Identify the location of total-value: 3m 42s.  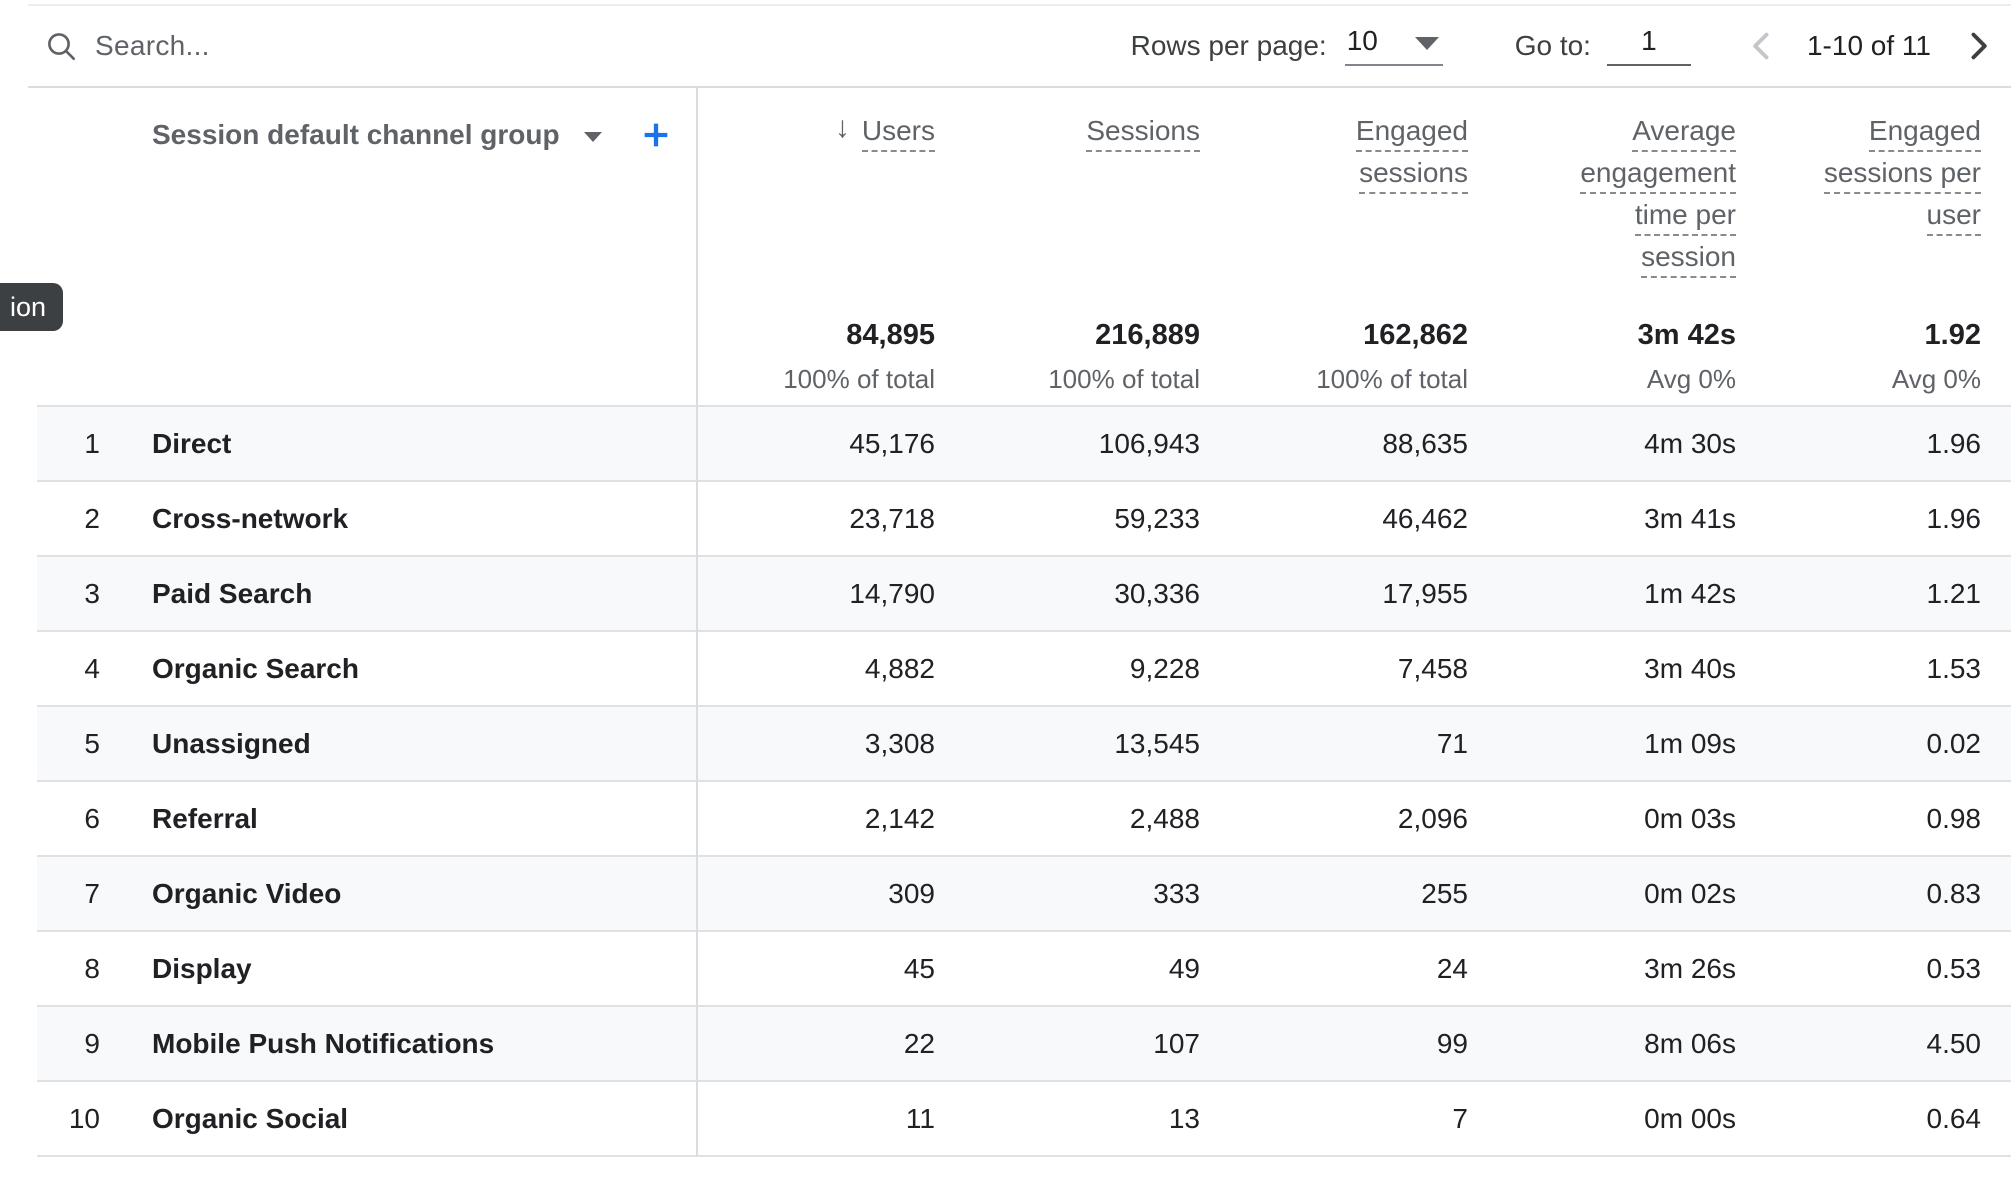
(1686, 335).